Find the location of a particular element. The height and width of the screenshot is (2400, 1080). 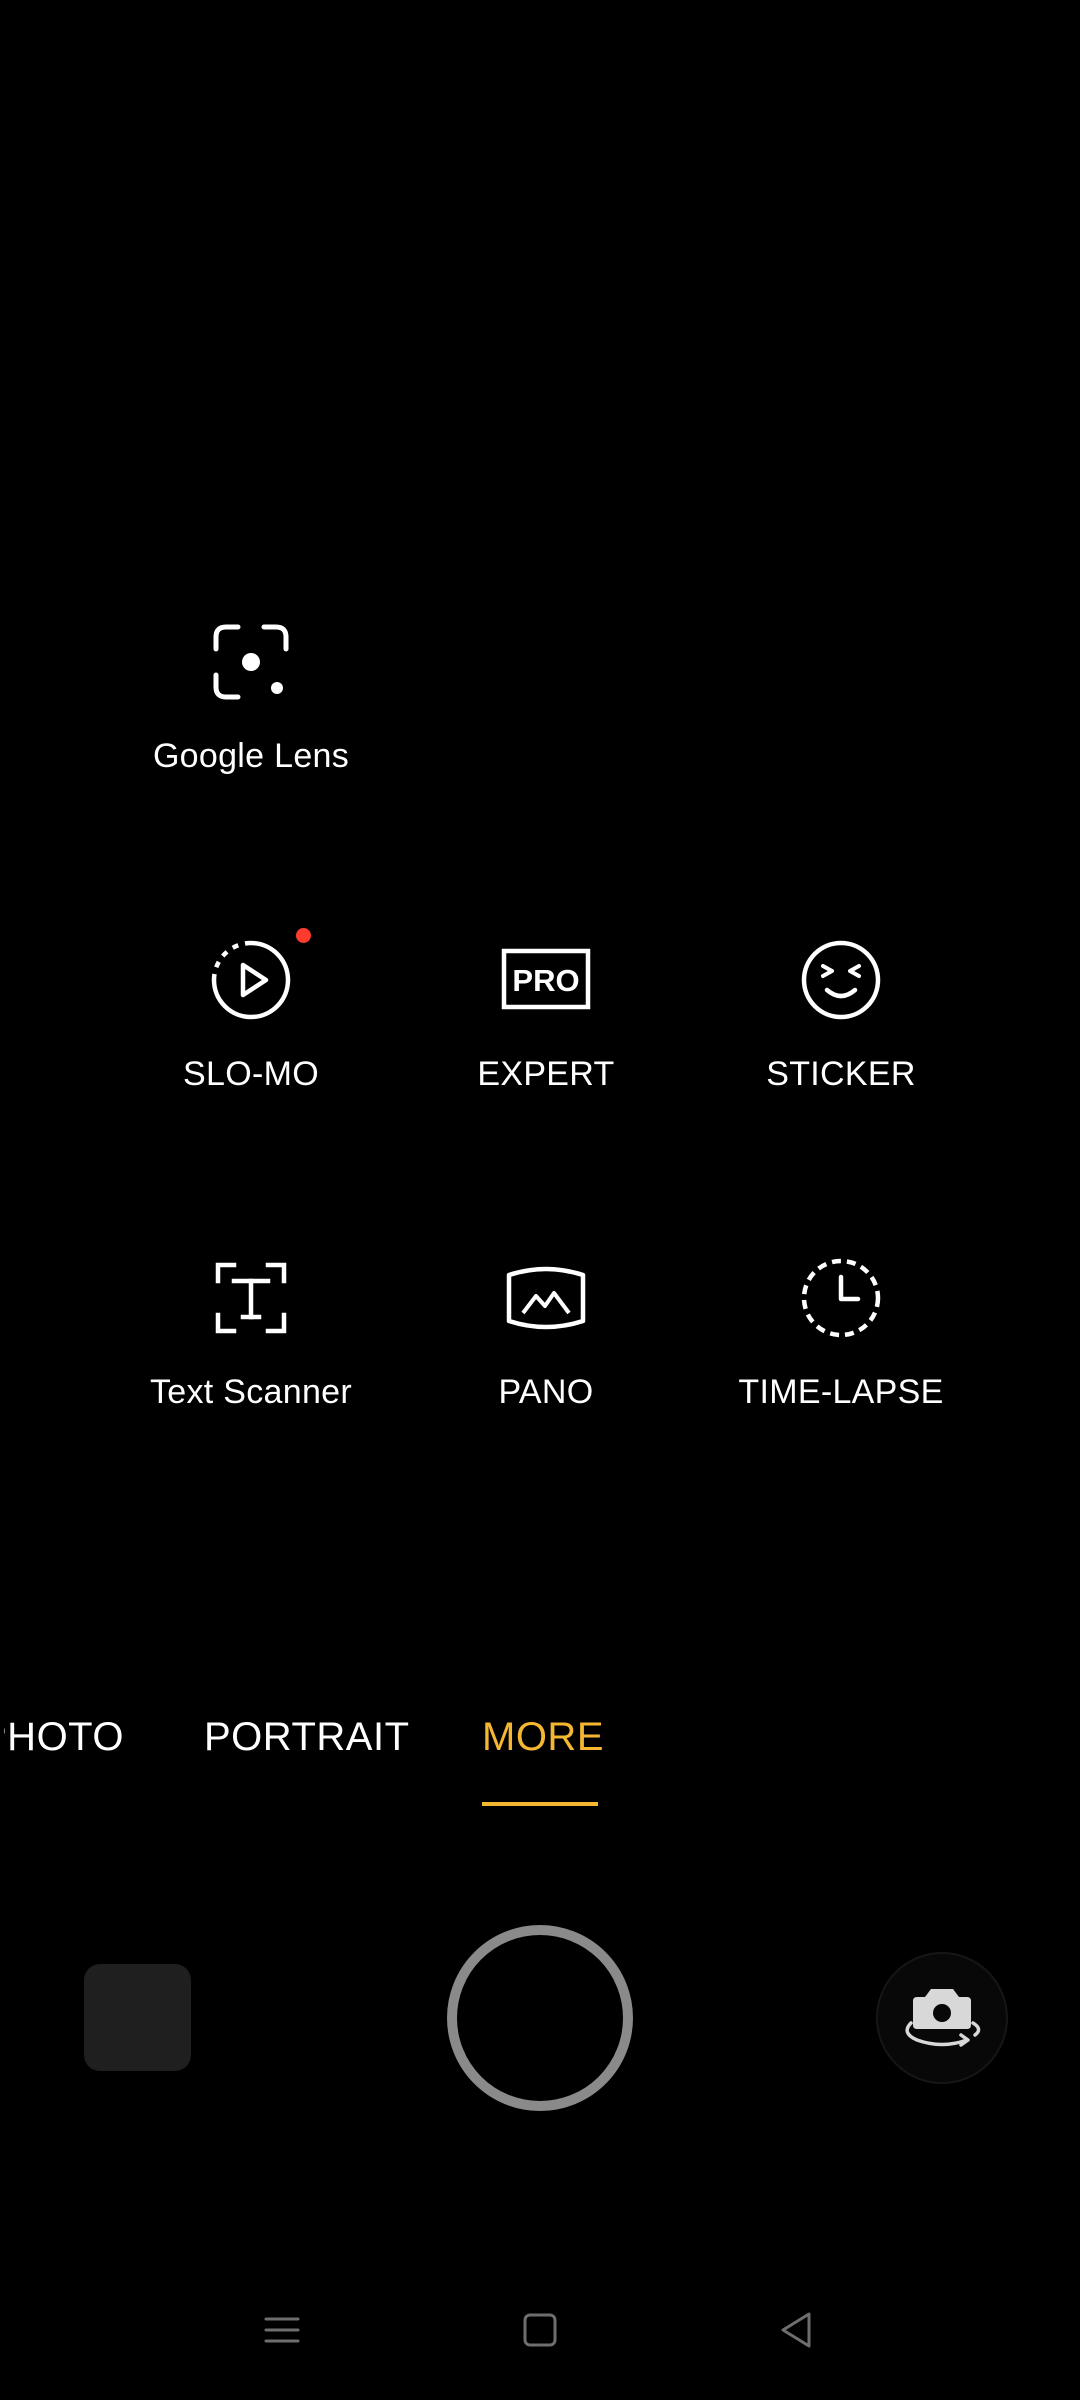

mode-slo-mo: SLO-MO is located at coordinates (251, 1011).